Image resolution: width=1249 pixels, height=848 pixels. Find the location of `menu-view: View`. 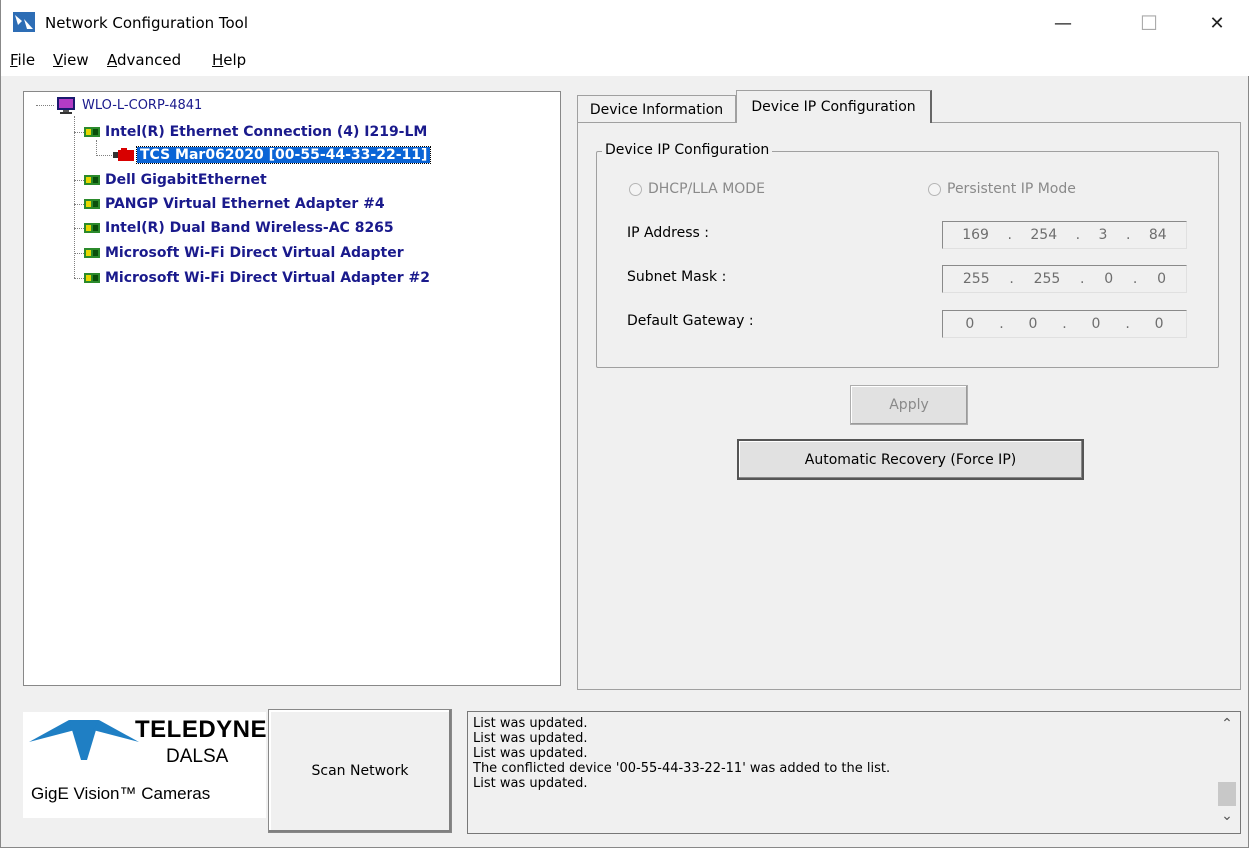

menu-view: View is located at coordinates (71, 60).